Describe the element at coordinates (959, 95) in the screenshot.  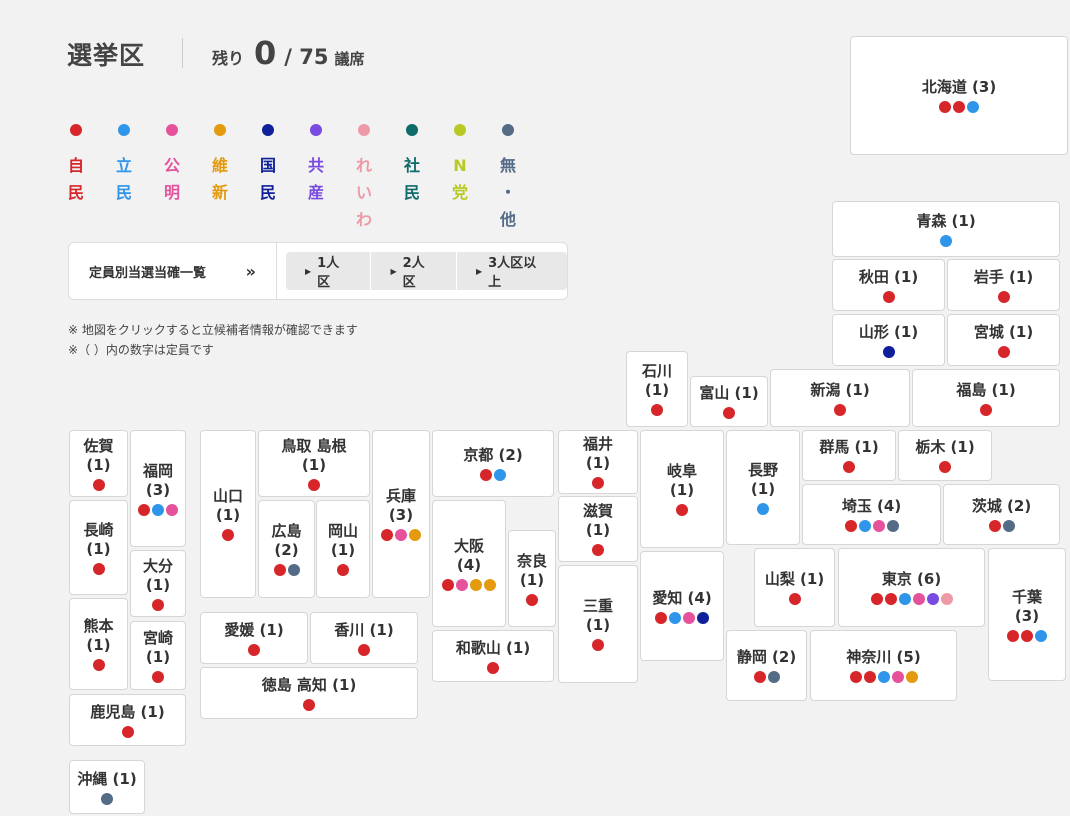
I see `prefecture-hokkaido: 北海道 (3)` at that location.